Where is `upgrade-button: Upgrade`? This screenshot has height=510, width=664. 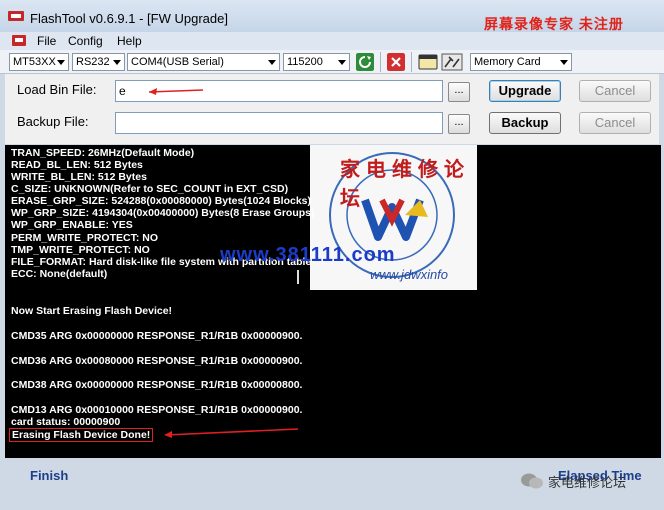
upgrade-button: Upgrade is located at coordinates (525, 91).